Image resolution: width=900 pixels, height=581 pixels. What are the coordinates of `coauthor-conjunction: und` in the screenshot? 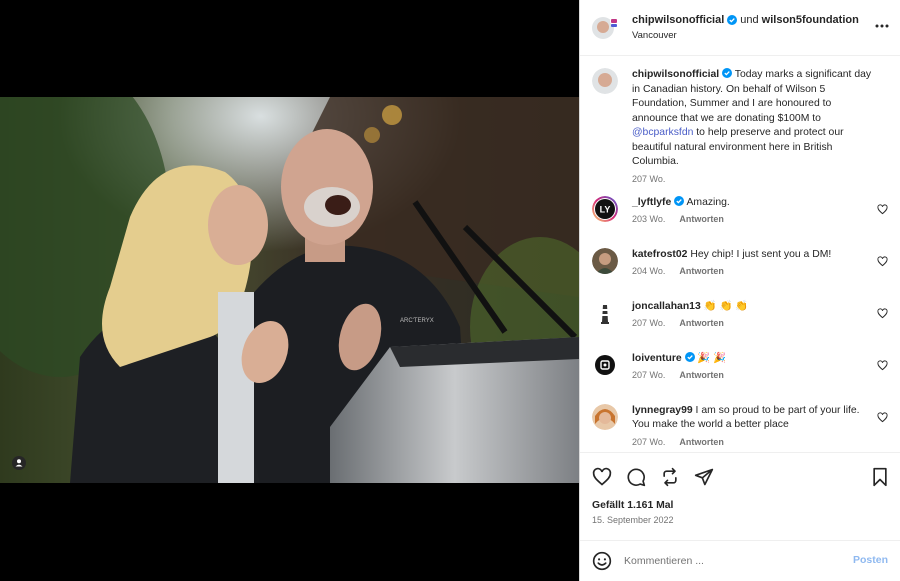 It's located at (749, 19).